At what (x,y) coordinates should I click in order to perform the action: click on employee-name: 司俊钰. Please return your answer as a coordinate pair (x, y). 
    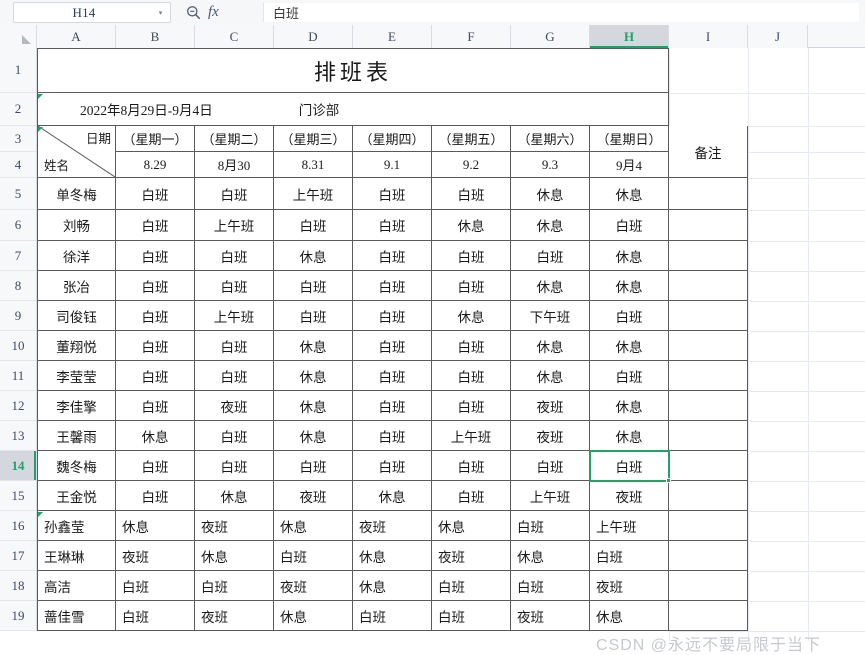
    Looking at the image, I should click on (76, 316).